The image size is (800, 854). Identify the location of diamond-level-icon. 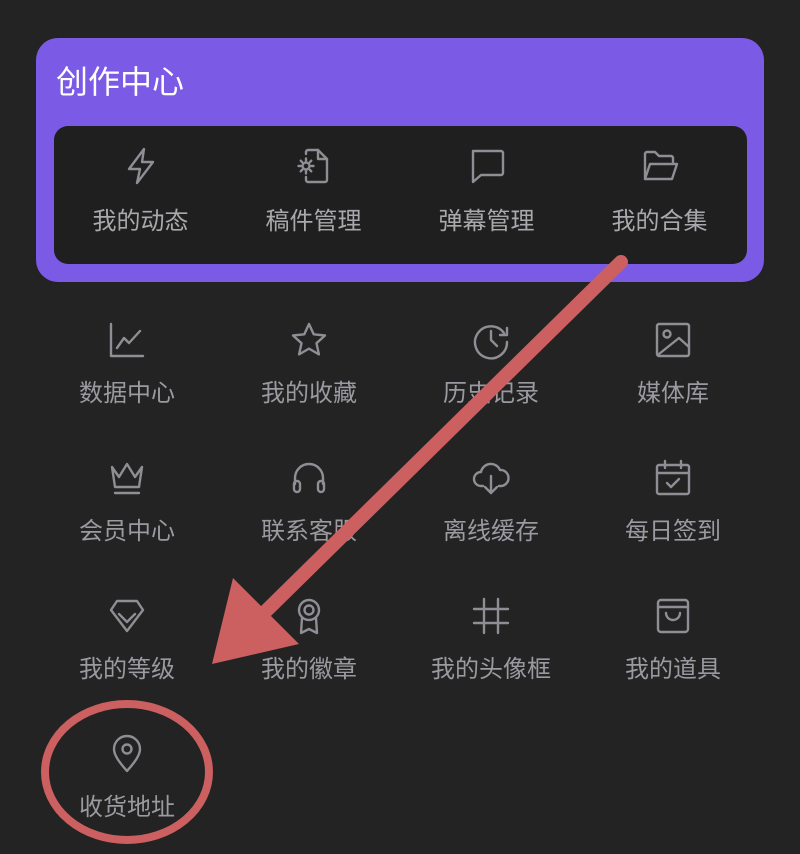
(127, 616).